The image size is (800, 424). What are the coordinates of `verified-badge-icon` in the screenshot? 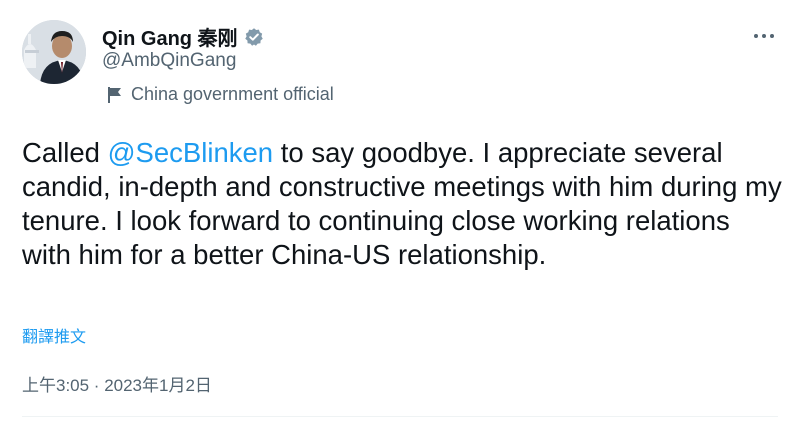 It's located at (254, 37).